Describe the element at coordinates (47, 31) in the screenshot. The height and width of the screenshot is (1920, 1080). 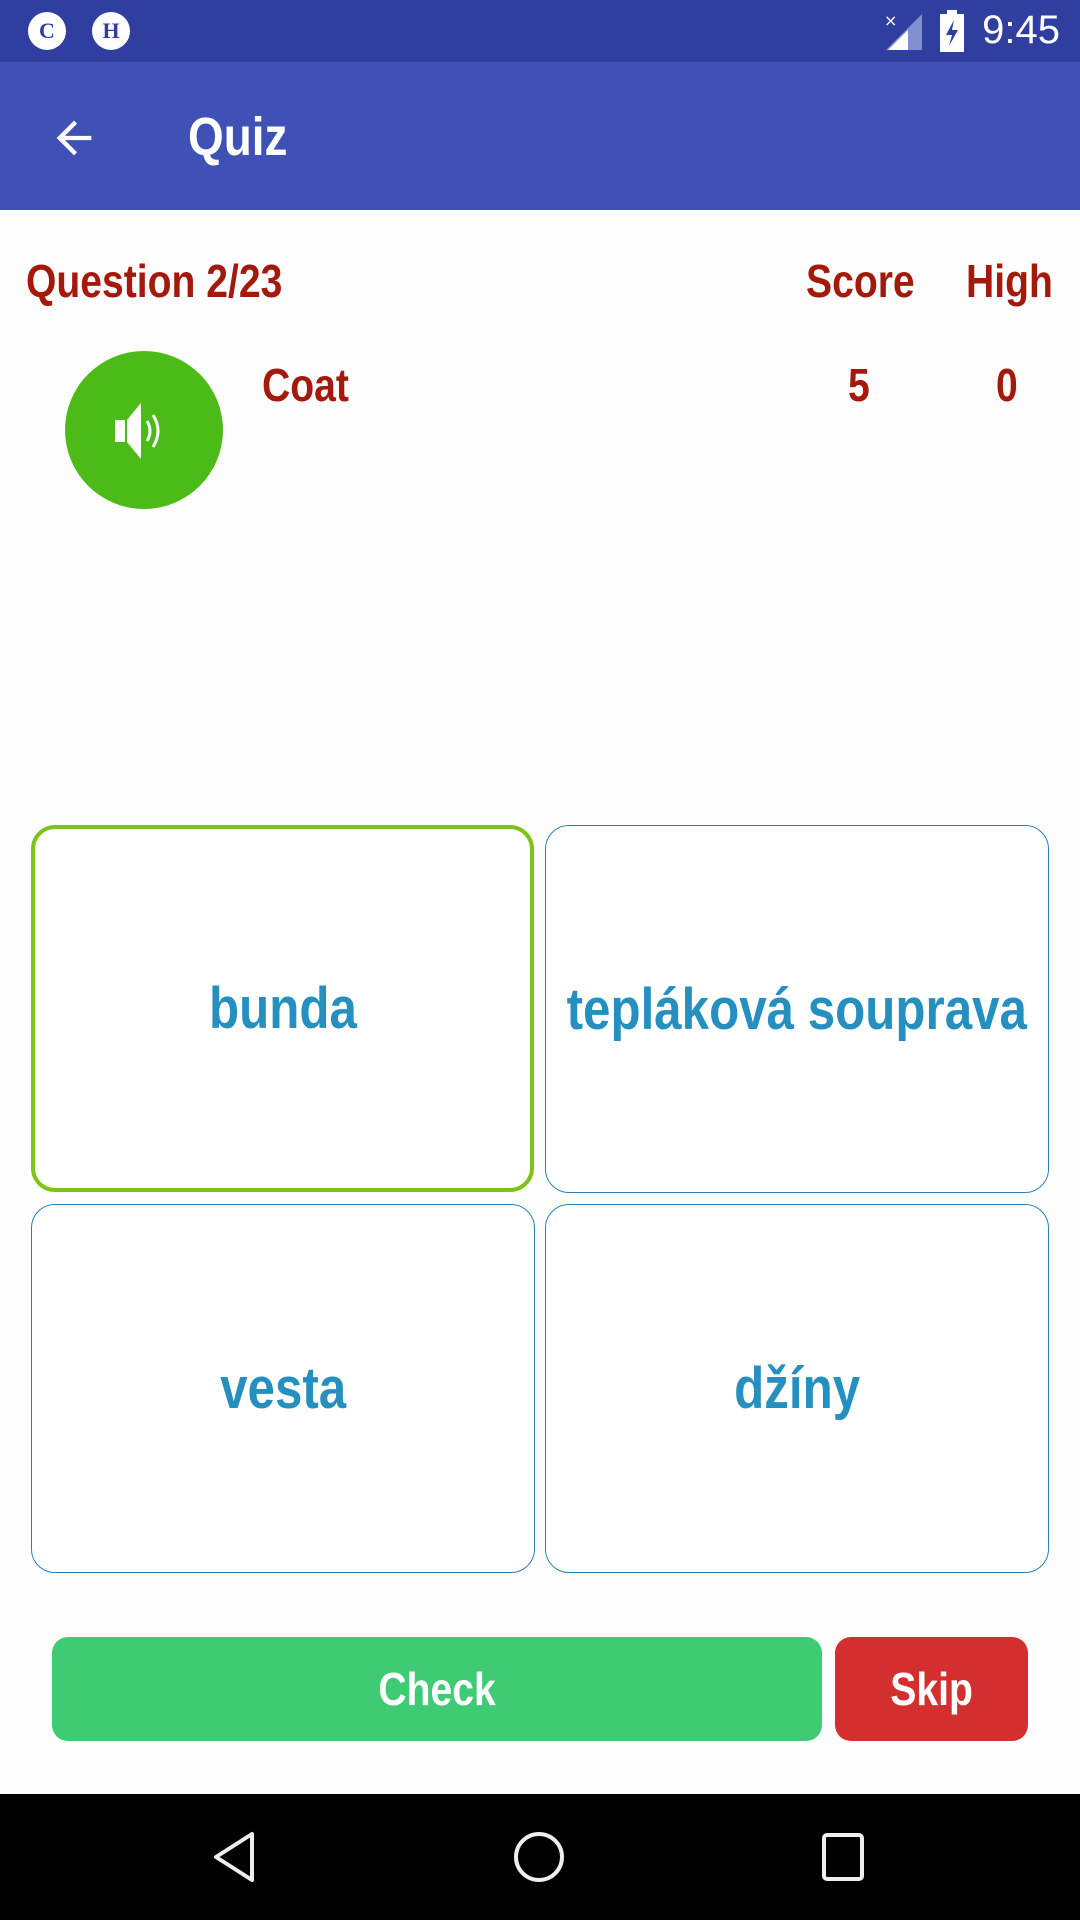
I see `c-notification-icon: C` at that location.